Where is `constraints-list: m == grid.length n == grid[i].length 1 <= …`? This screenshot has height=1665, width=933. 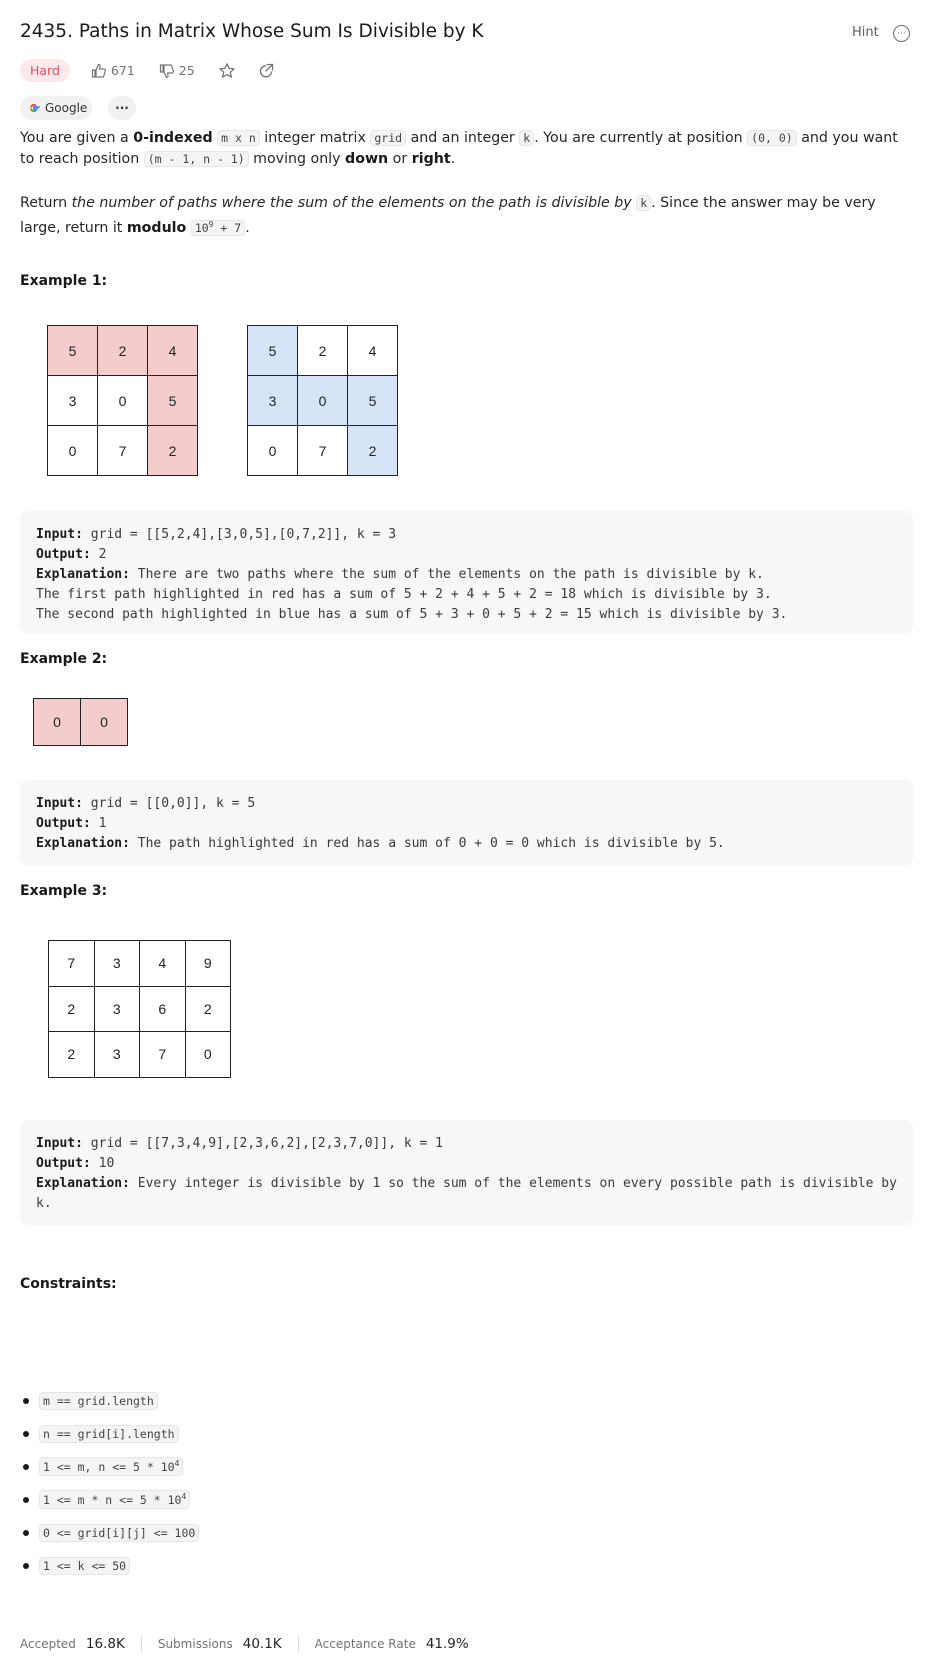 constraints-list: m == grid.length n == grid[i].length 1 <= … is located at coordinates (110, 1483).